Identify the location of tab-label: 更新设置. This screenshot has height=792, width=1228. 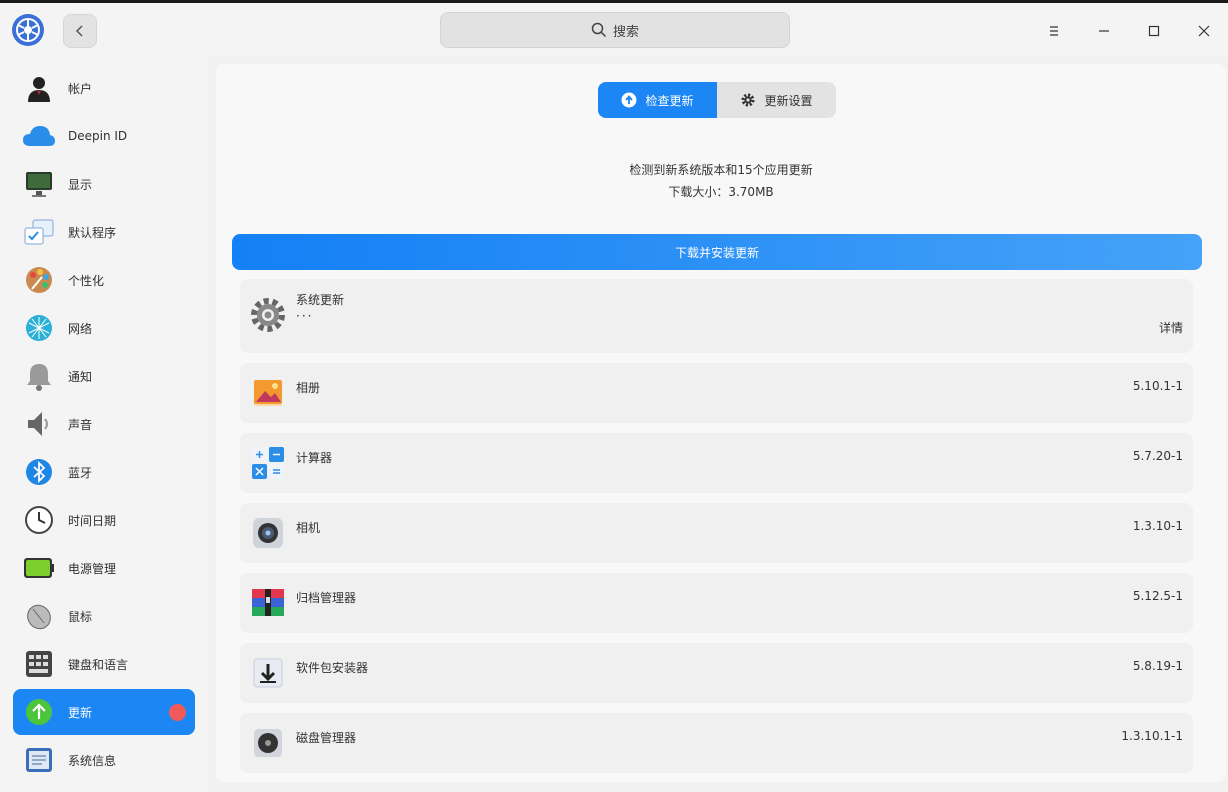
(788, 100).